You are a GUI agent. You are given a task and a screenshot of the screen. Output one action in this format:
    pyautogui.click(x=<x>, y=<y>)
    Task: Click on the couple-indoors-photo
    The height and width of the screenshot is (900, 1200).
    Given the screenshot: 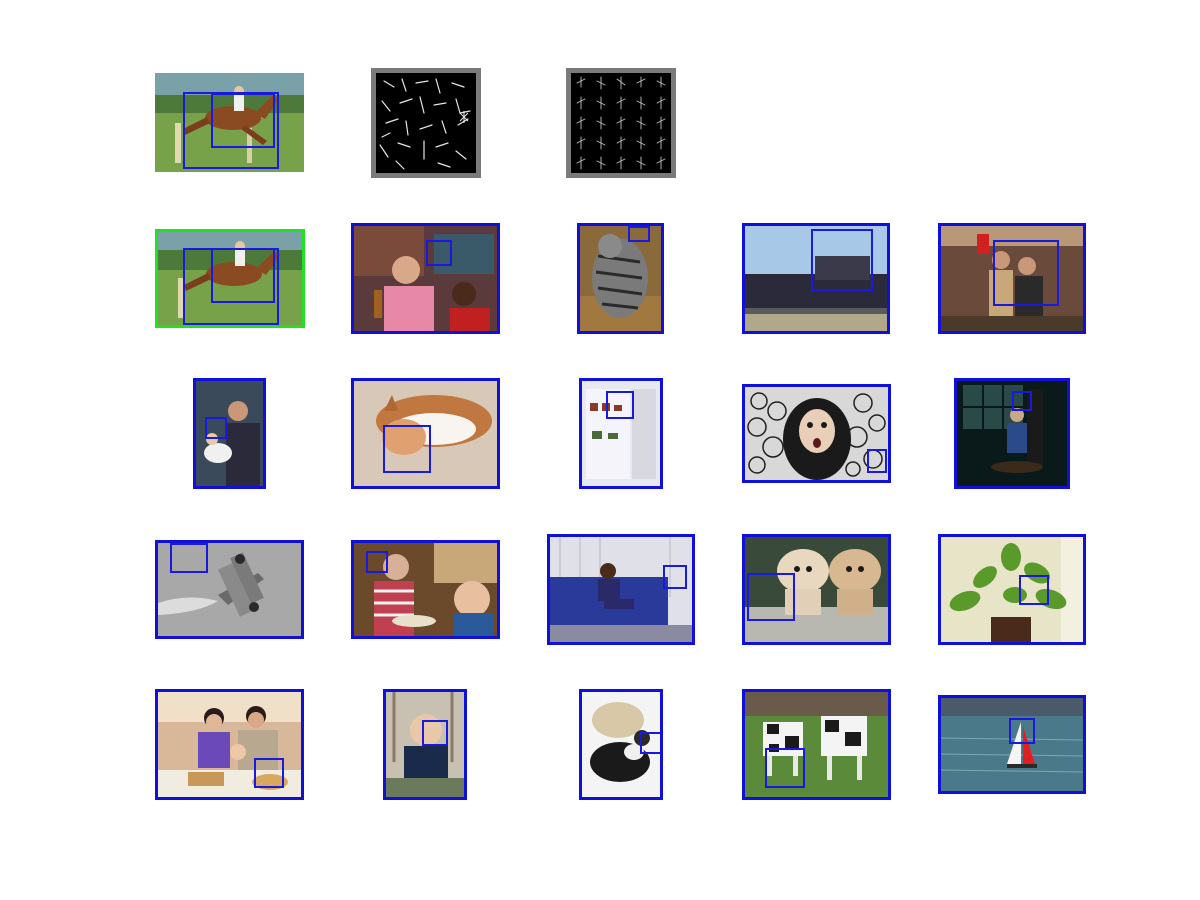 What is the action you would take?
    pyautogui.click(x=1012, y=278)
    